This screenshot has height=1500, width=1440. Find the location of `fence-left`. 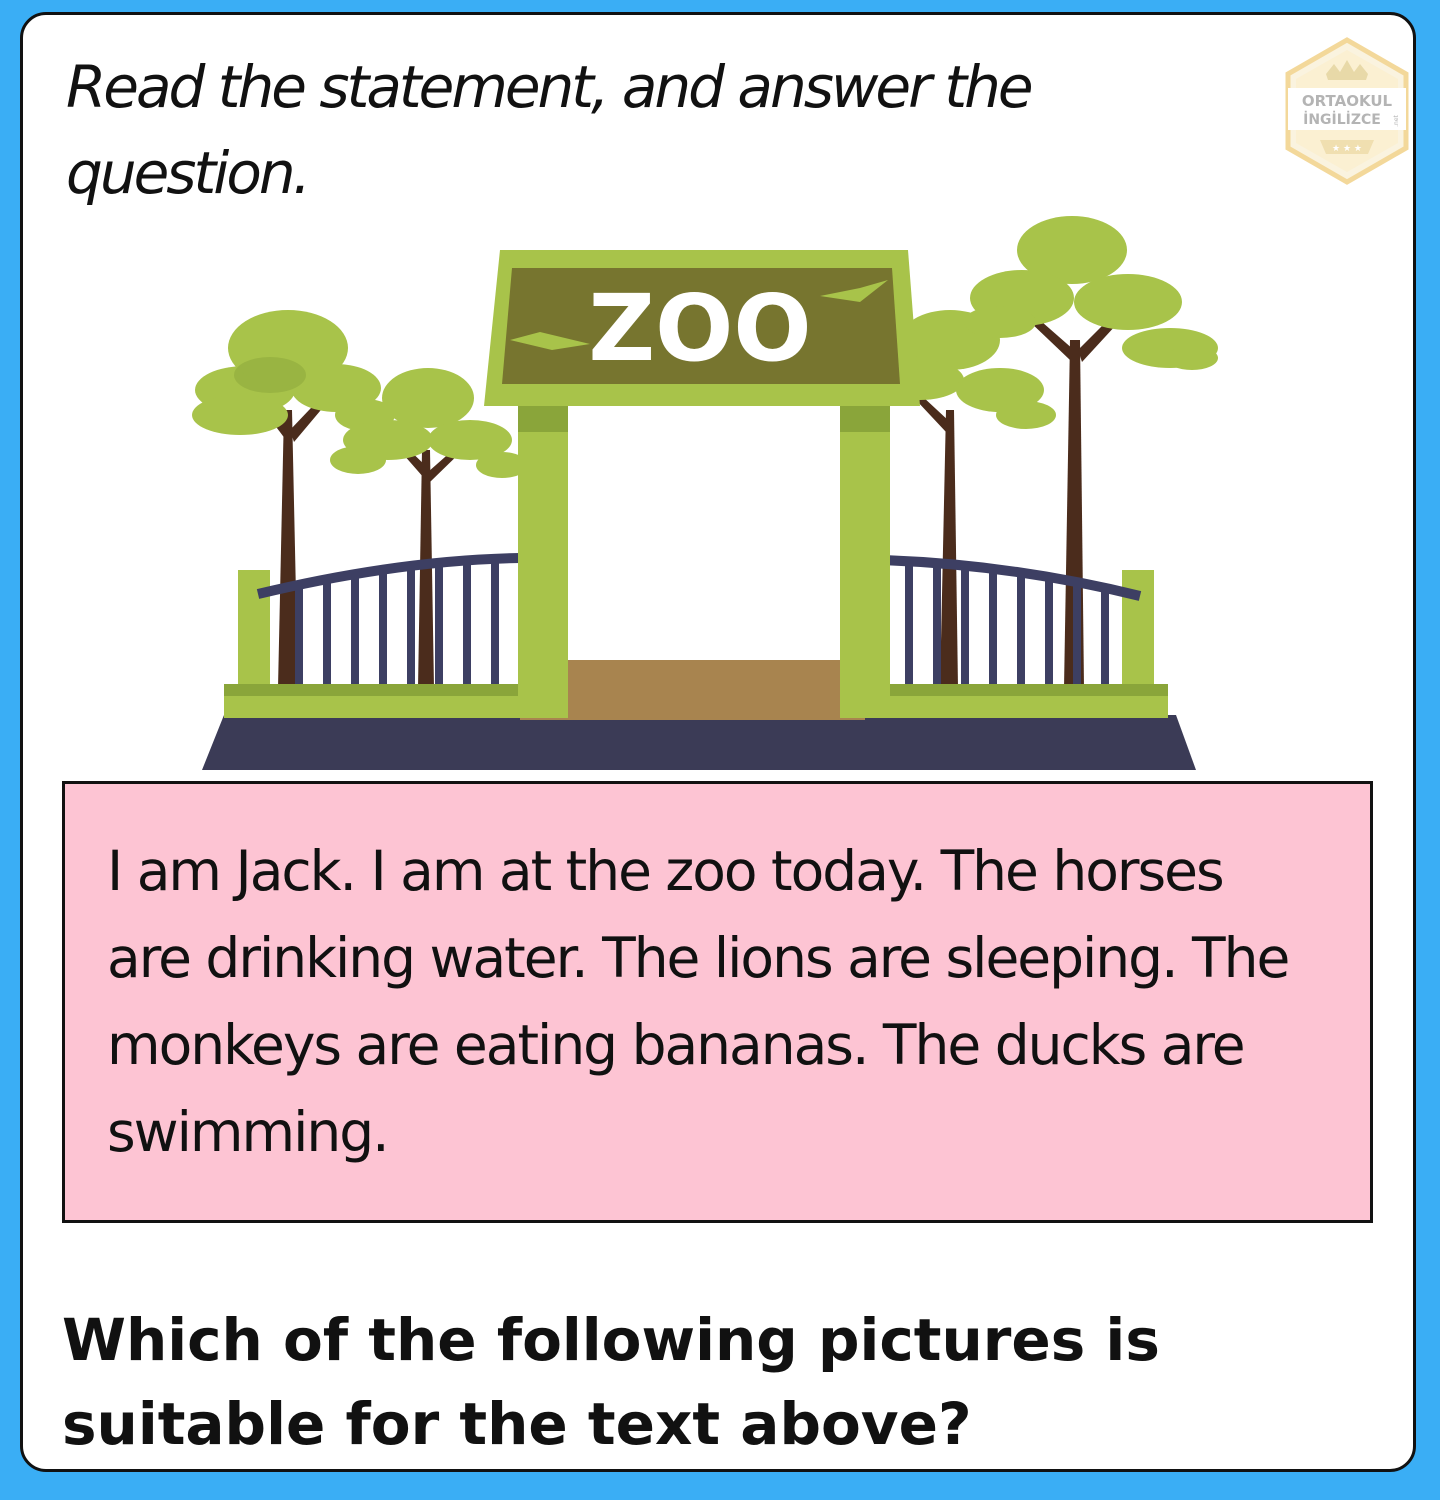

fence-left is located at coordinates (374, 635).